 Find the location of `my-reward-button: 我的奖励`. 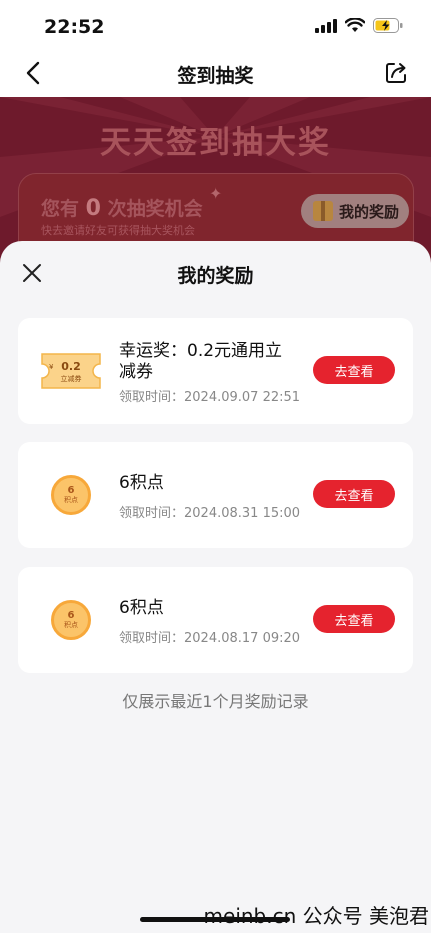

my-reward-button: 我的奖励 is located at coordinates (354, 211).